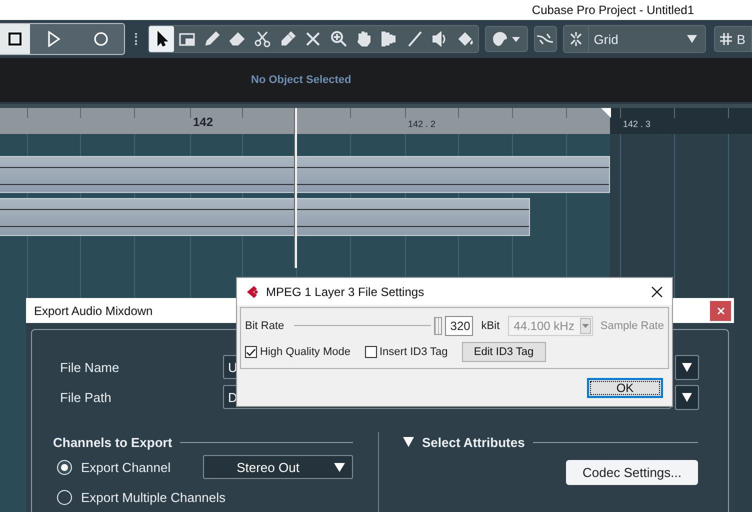 The height and width of the screenshot is (512, 752). Describe the element at coordinates (606, 113) in the screenshot. I see `project-end-marker-icon` at that location.